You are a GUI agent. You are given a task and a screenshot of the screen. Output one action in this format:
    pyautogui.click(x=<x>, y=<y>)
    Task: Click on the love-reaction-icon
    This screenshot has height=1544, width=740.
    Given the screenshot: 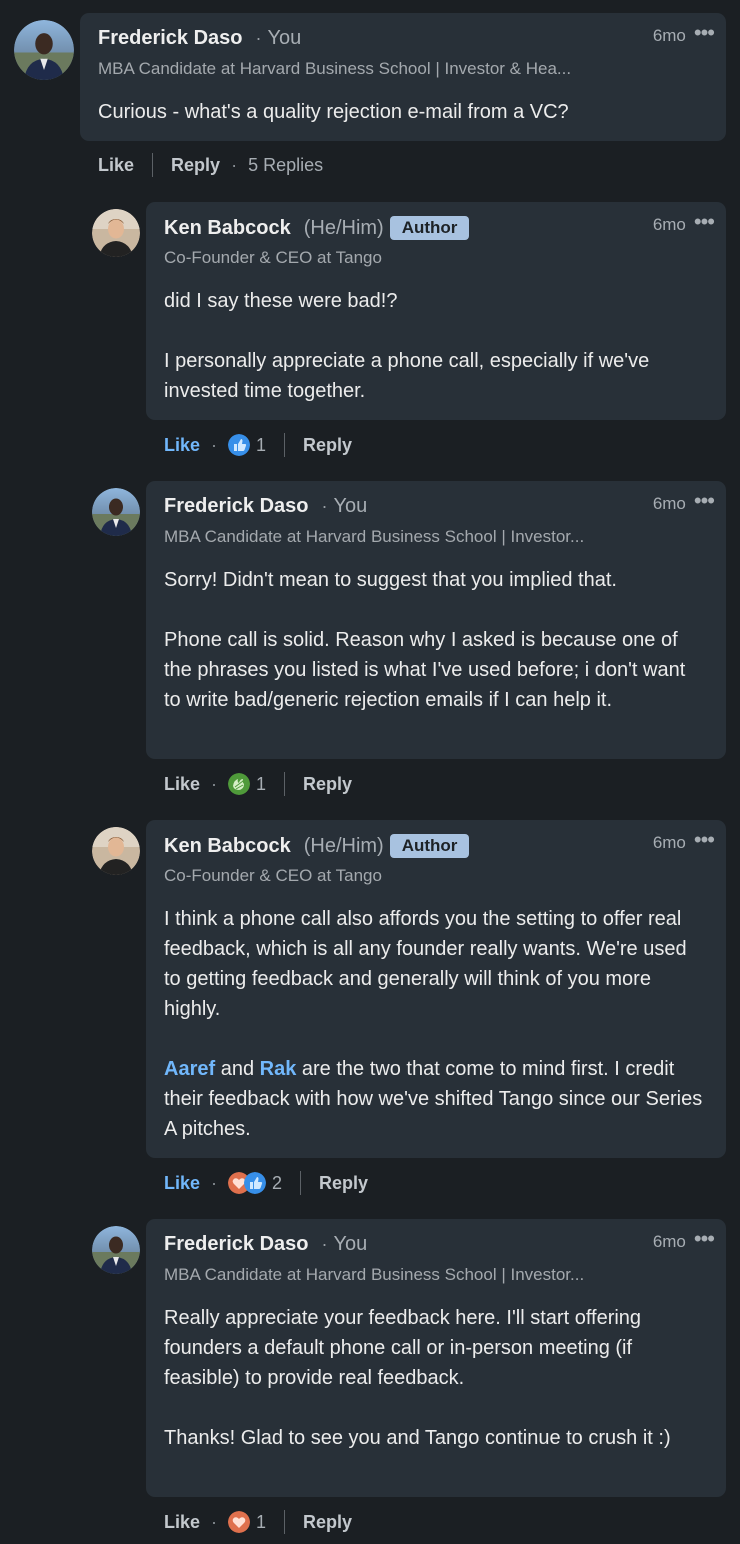 What is the action you would take?
    pyautogui.click(x=239, y=1522)
    